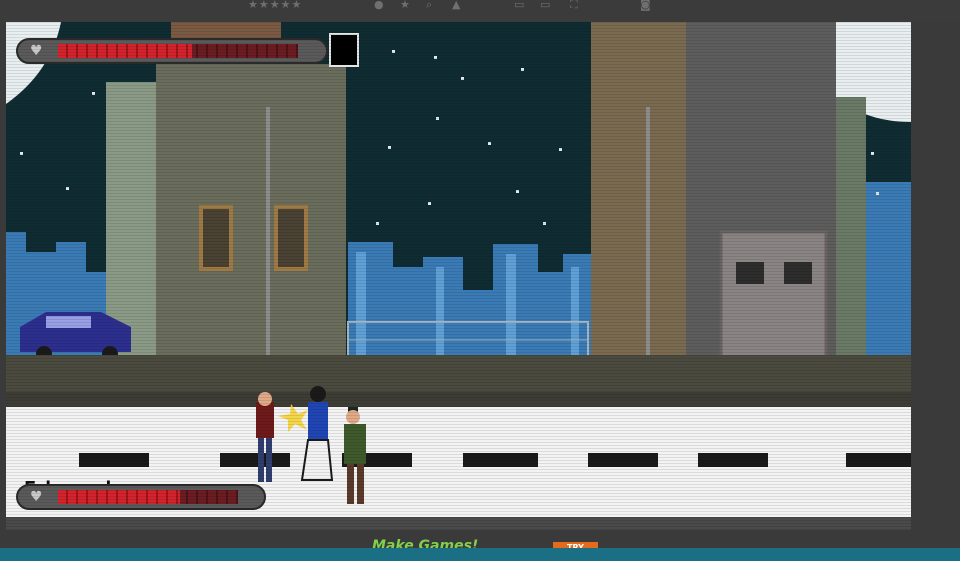 Image resolution: width=960 pixels, height=561 pixels. What do you see at coordinates (429, 5) in the screenshot?
I see `search-icon: ⌕` at bounding box center [429, 5].